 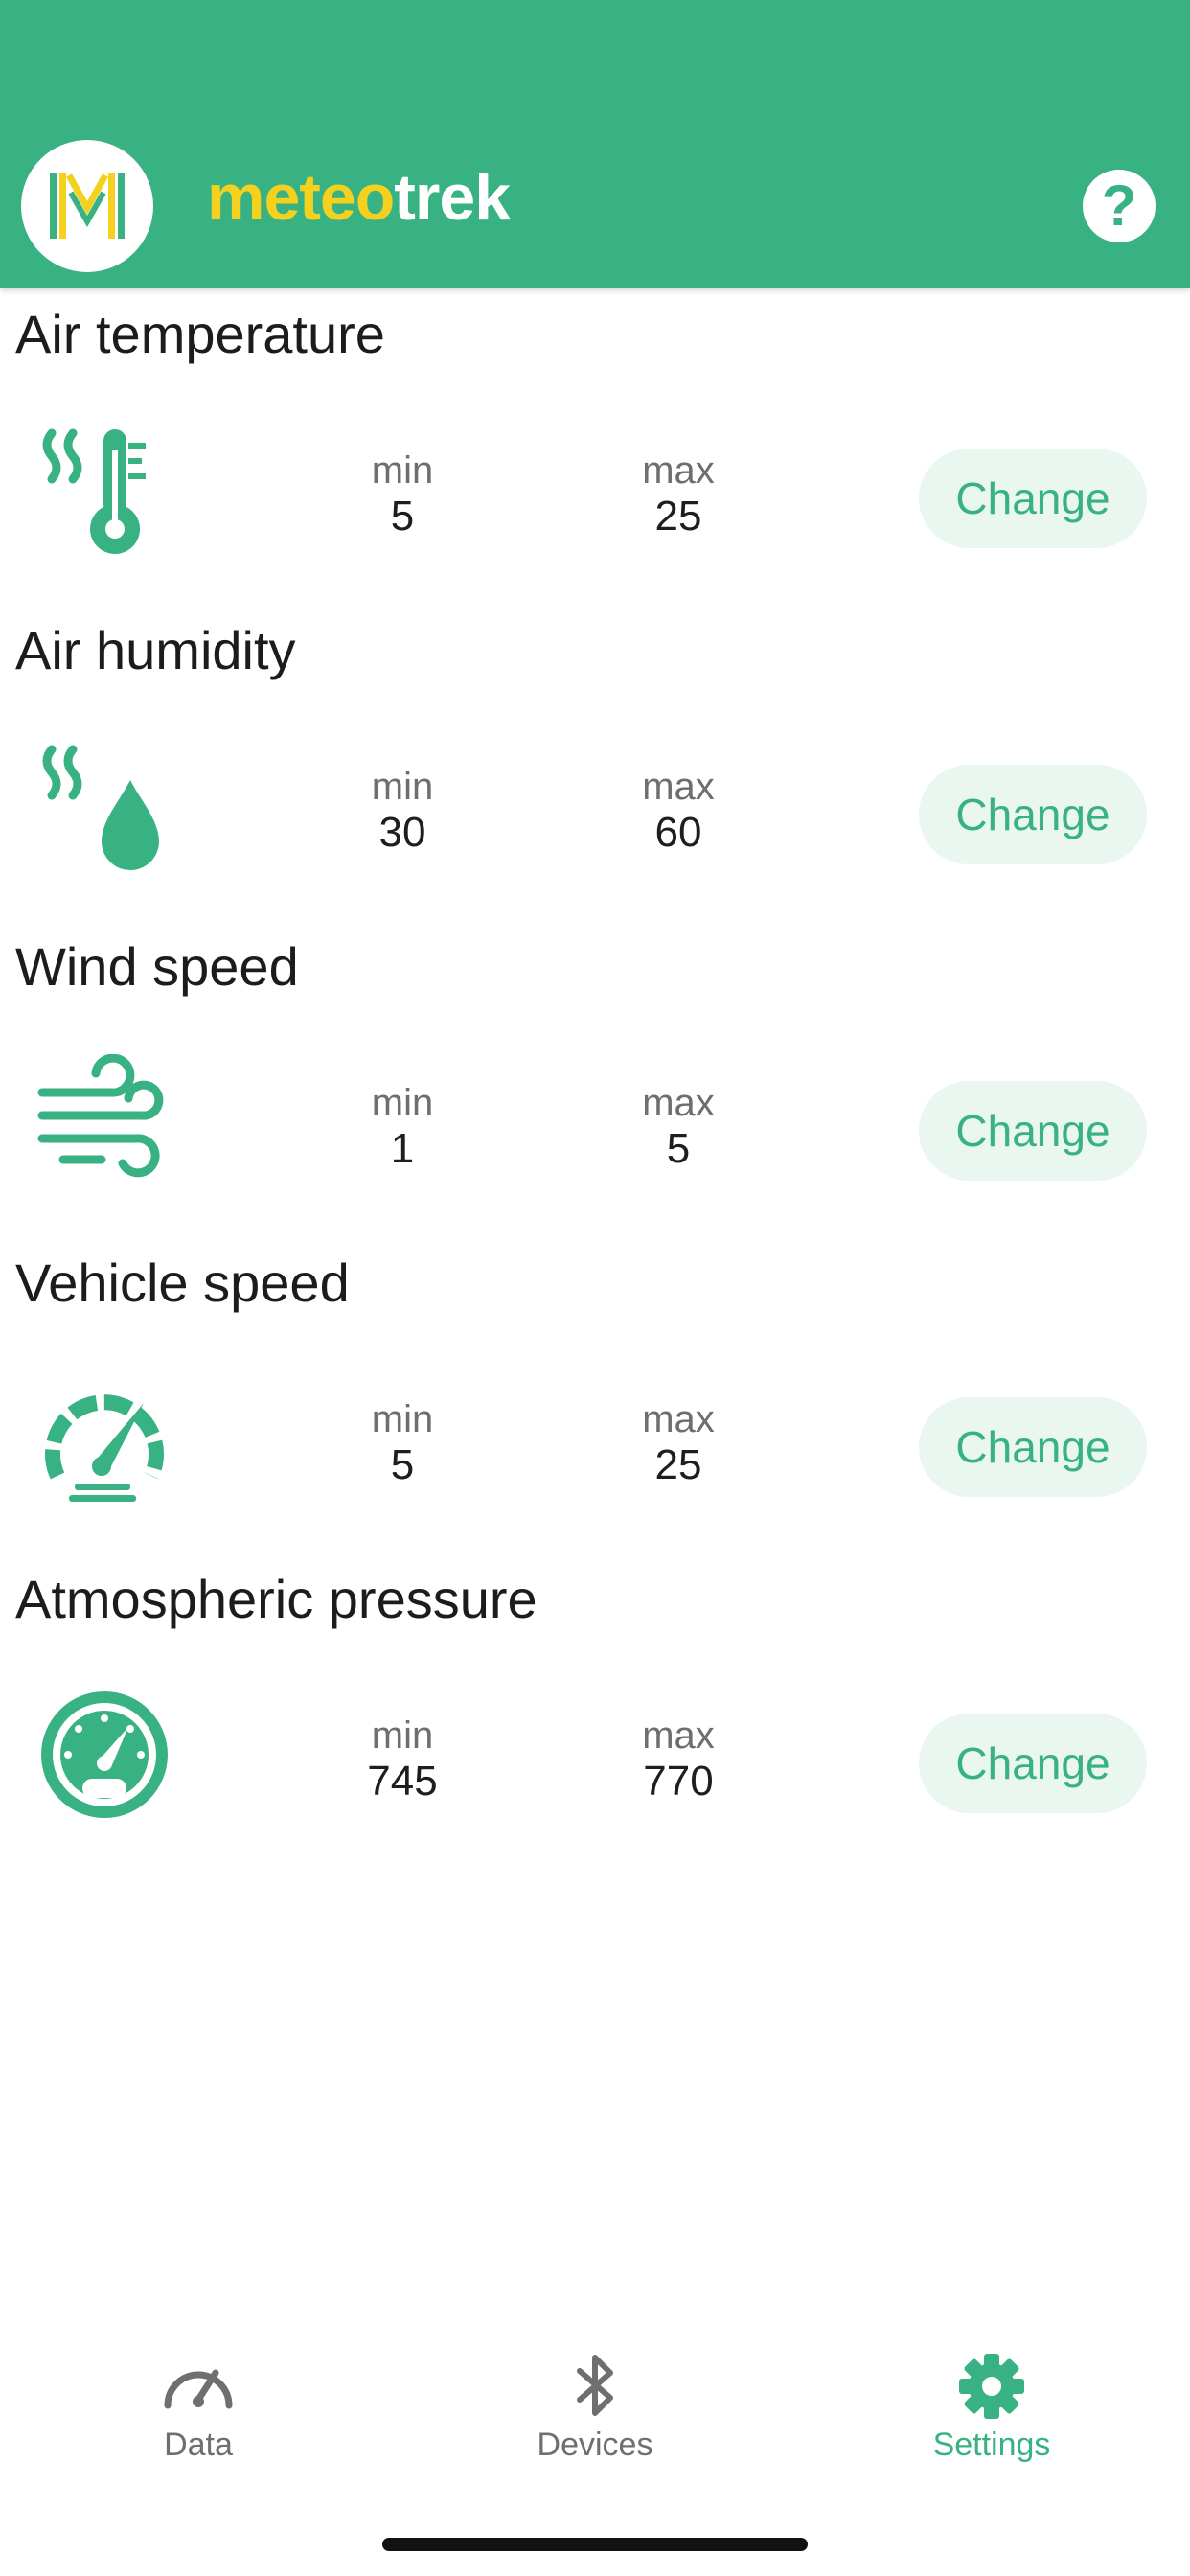 I want to click on sensor-section-air-temperature: Air temperature min 5 max 25 Change, so click(x=595, y=446).